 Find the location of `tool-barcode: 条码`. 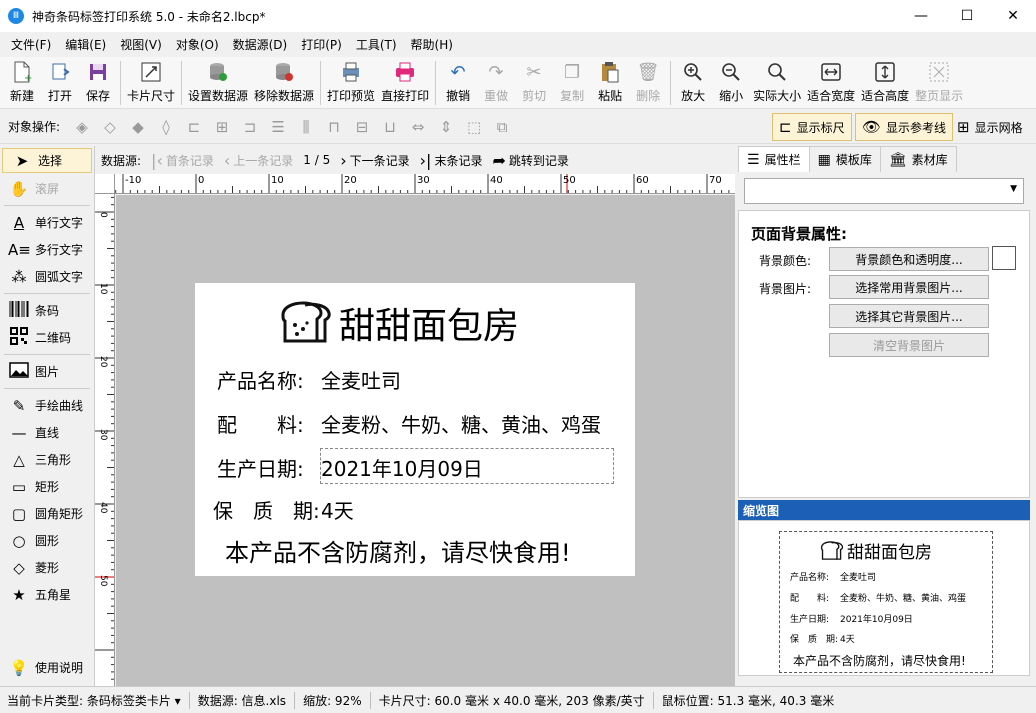

tool-barcode: 条码 is located at coordinates (47, 310).